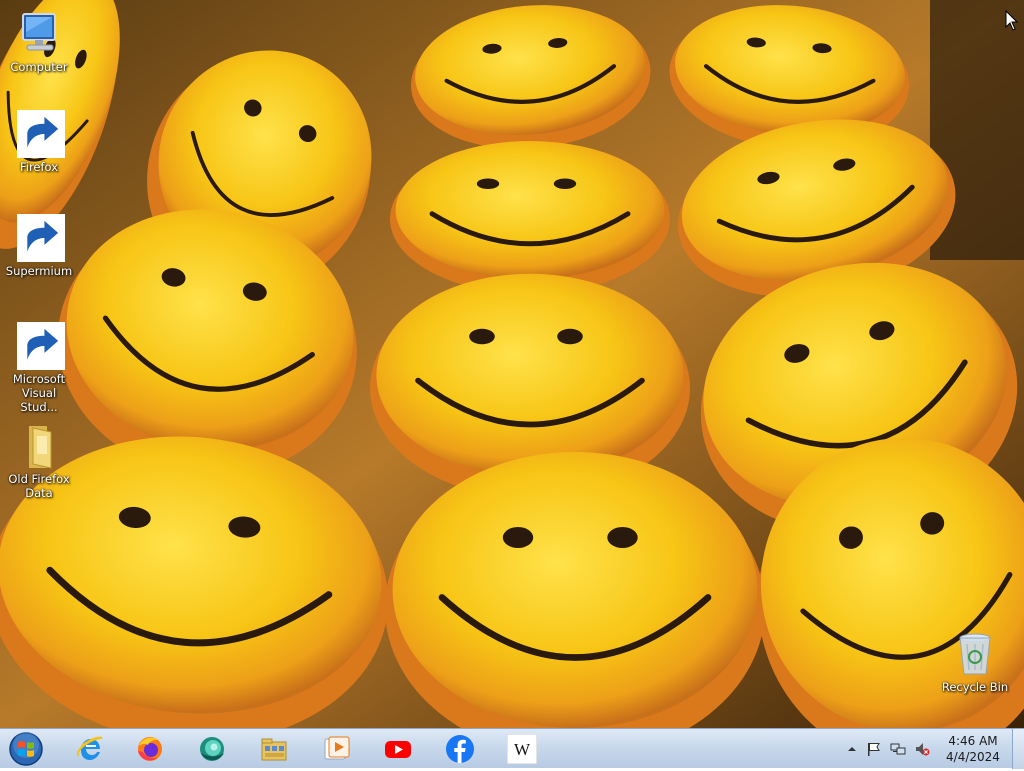  I want to click on media-player-icon, so click(337, 748).